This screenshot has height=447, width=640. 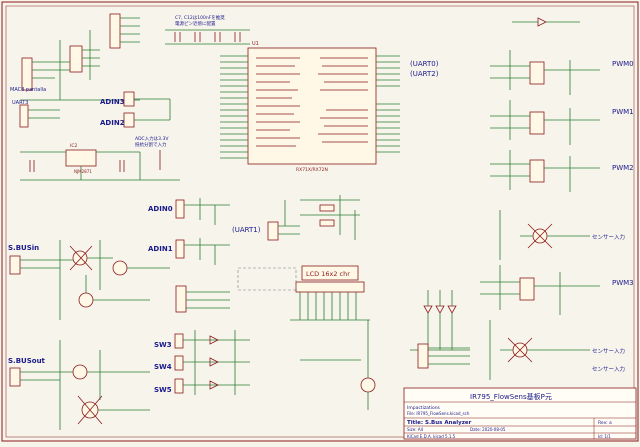 I want to click on kicad-version: KiCad E.D.A. kicad 5.1.5, so click(x=431, y=436).